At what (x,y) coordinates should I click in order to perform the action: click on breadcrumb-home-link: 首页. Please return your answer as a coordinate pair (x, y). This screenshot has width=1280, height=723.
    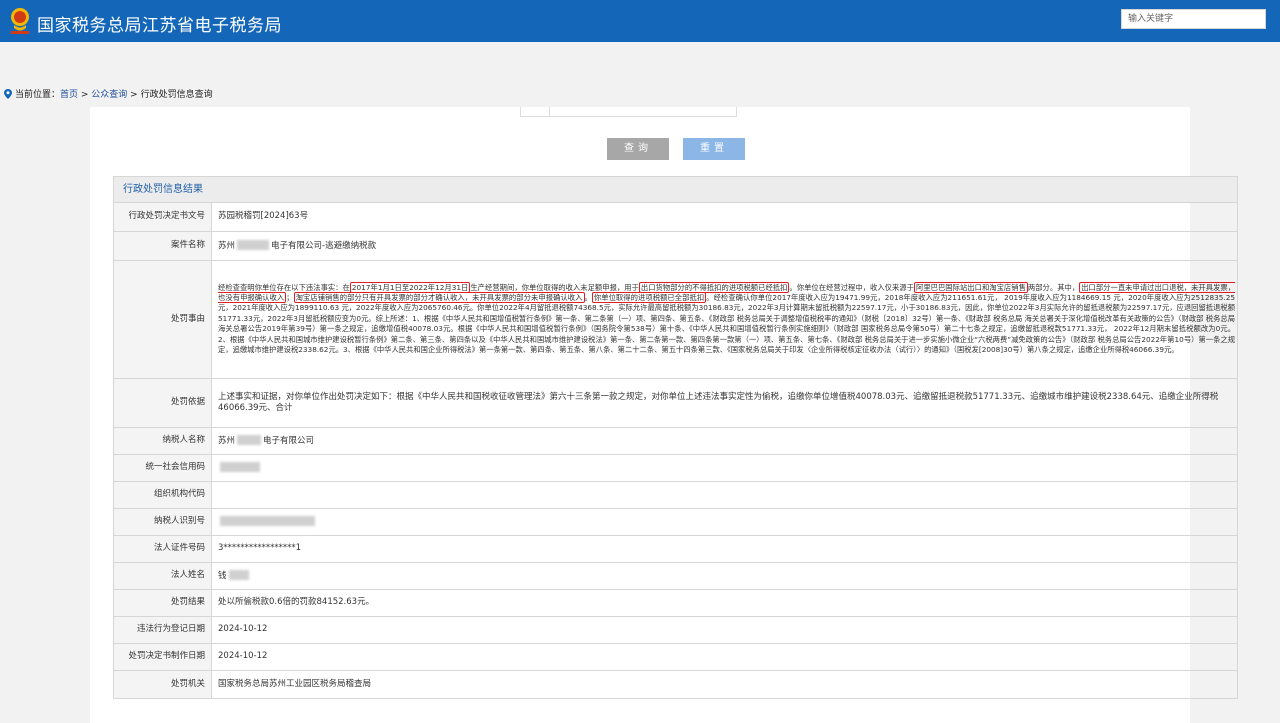
    Looking at the image, I should click on (69, 95).